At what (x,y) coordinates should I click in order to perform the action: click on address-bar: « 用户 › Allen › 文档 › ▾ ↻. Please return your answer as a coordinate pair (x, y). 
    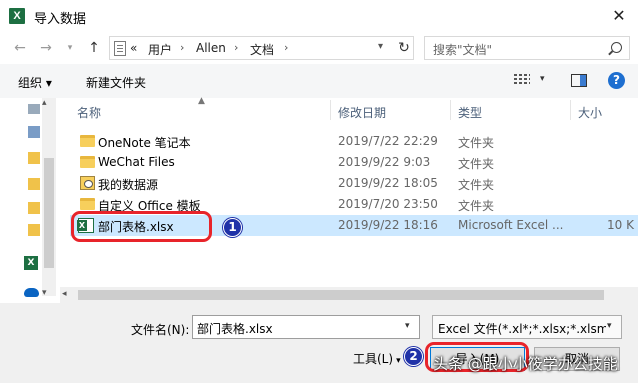
    Looking at the image, I should click on (261, 48).